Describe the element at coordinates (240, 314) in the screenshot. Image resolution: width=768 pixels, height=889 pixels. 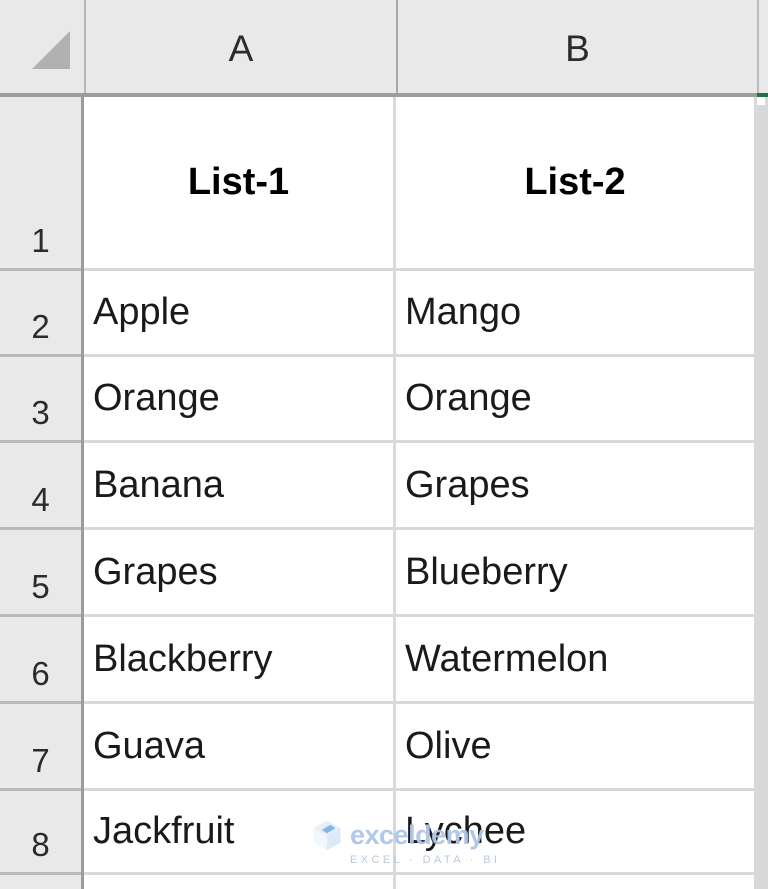
I see `cell-a2: Apple` at that location.